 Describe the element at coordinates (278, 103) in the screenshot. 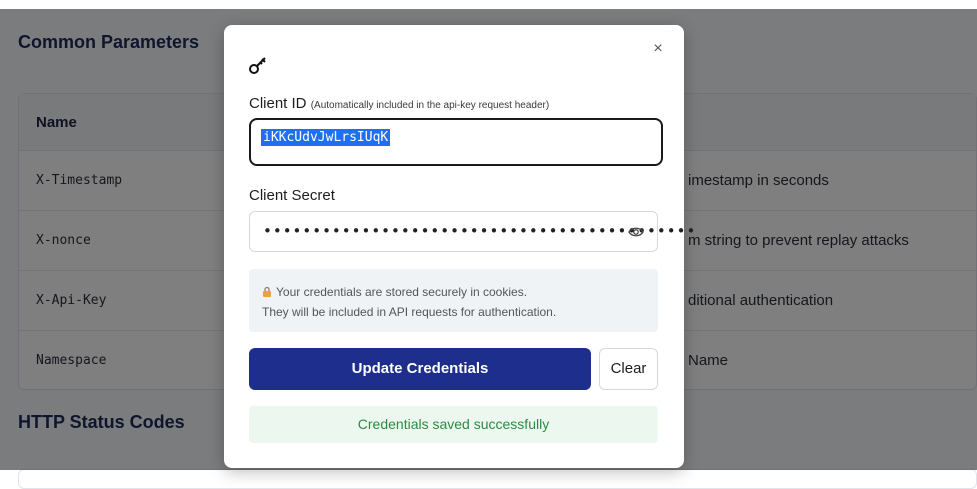

I see `client-id-label-text: Client ID` at that location.